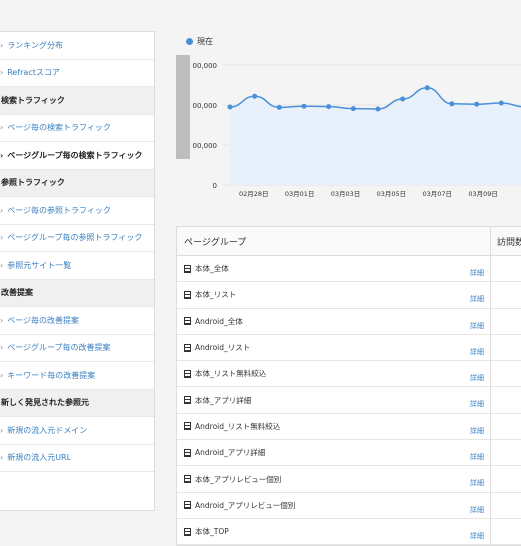  What do you see at coordinates (223, 348) in the screenshot?
I see `page-group-name: Android_リスト` at bounding box center [223, 348].